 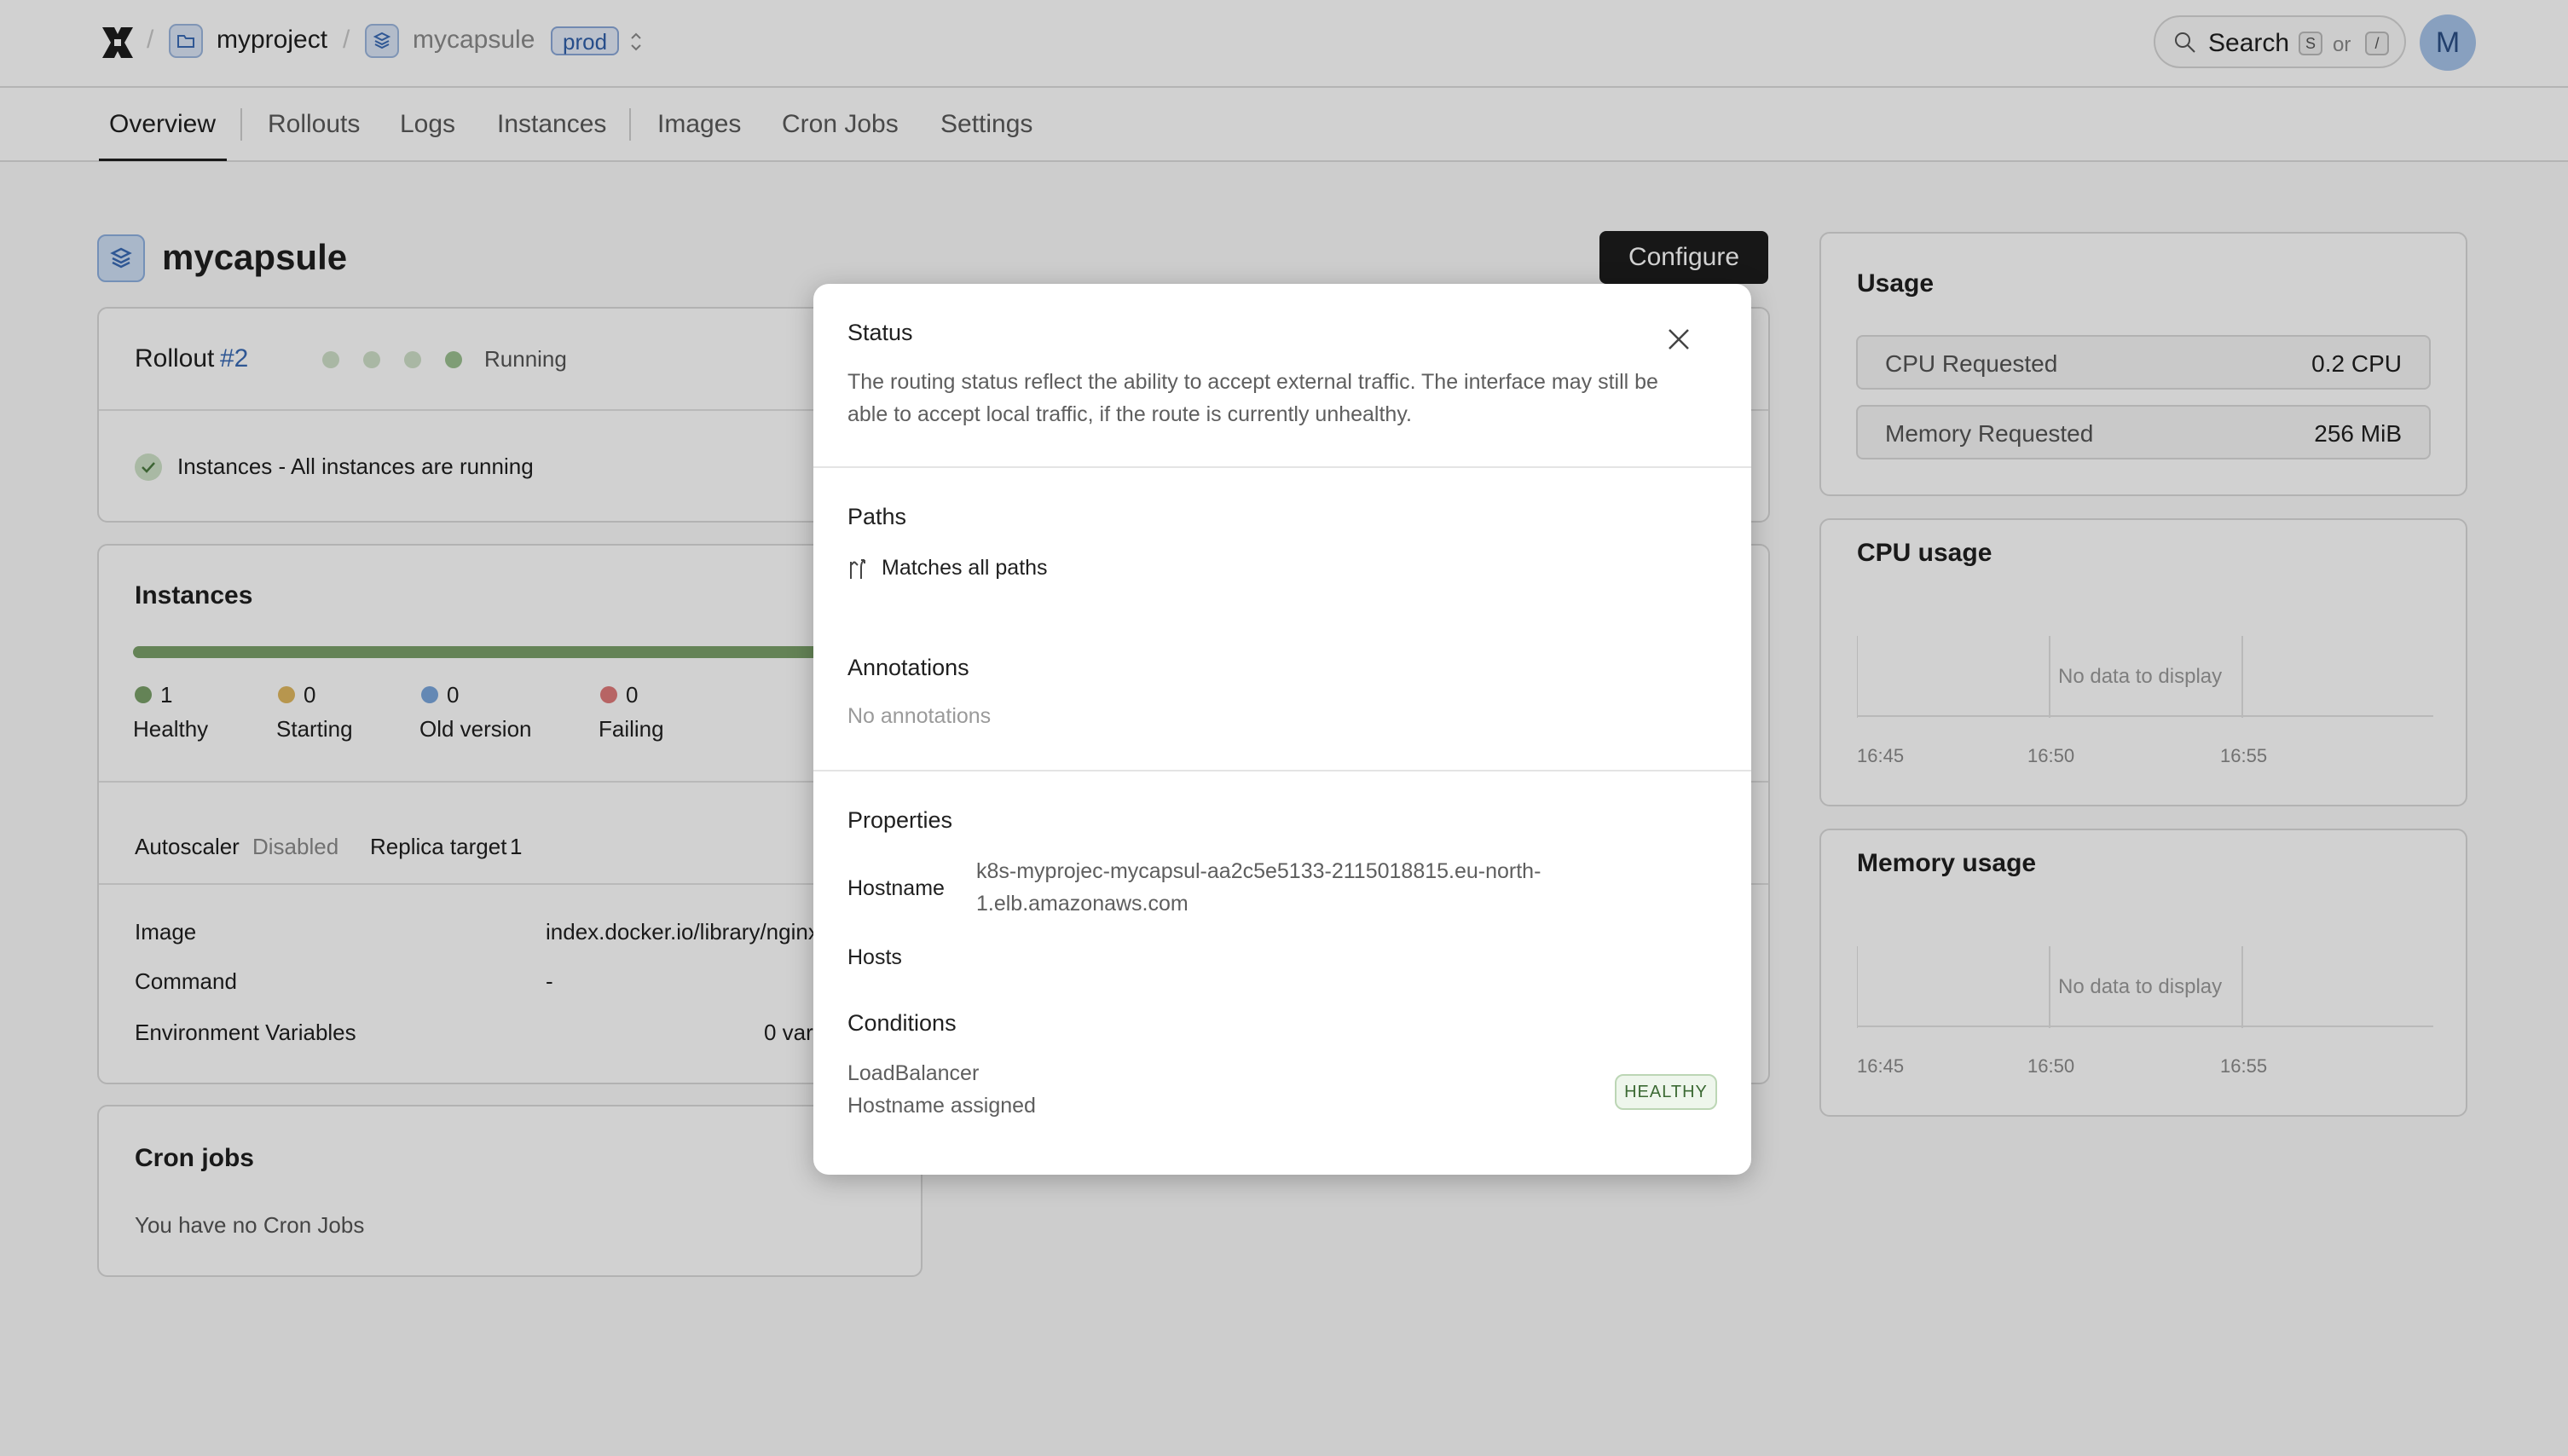 What do you see at coordinates (896, 888) in the screenshot?
I see `hostname-label: Hostname` at bounding box center [896, 888].